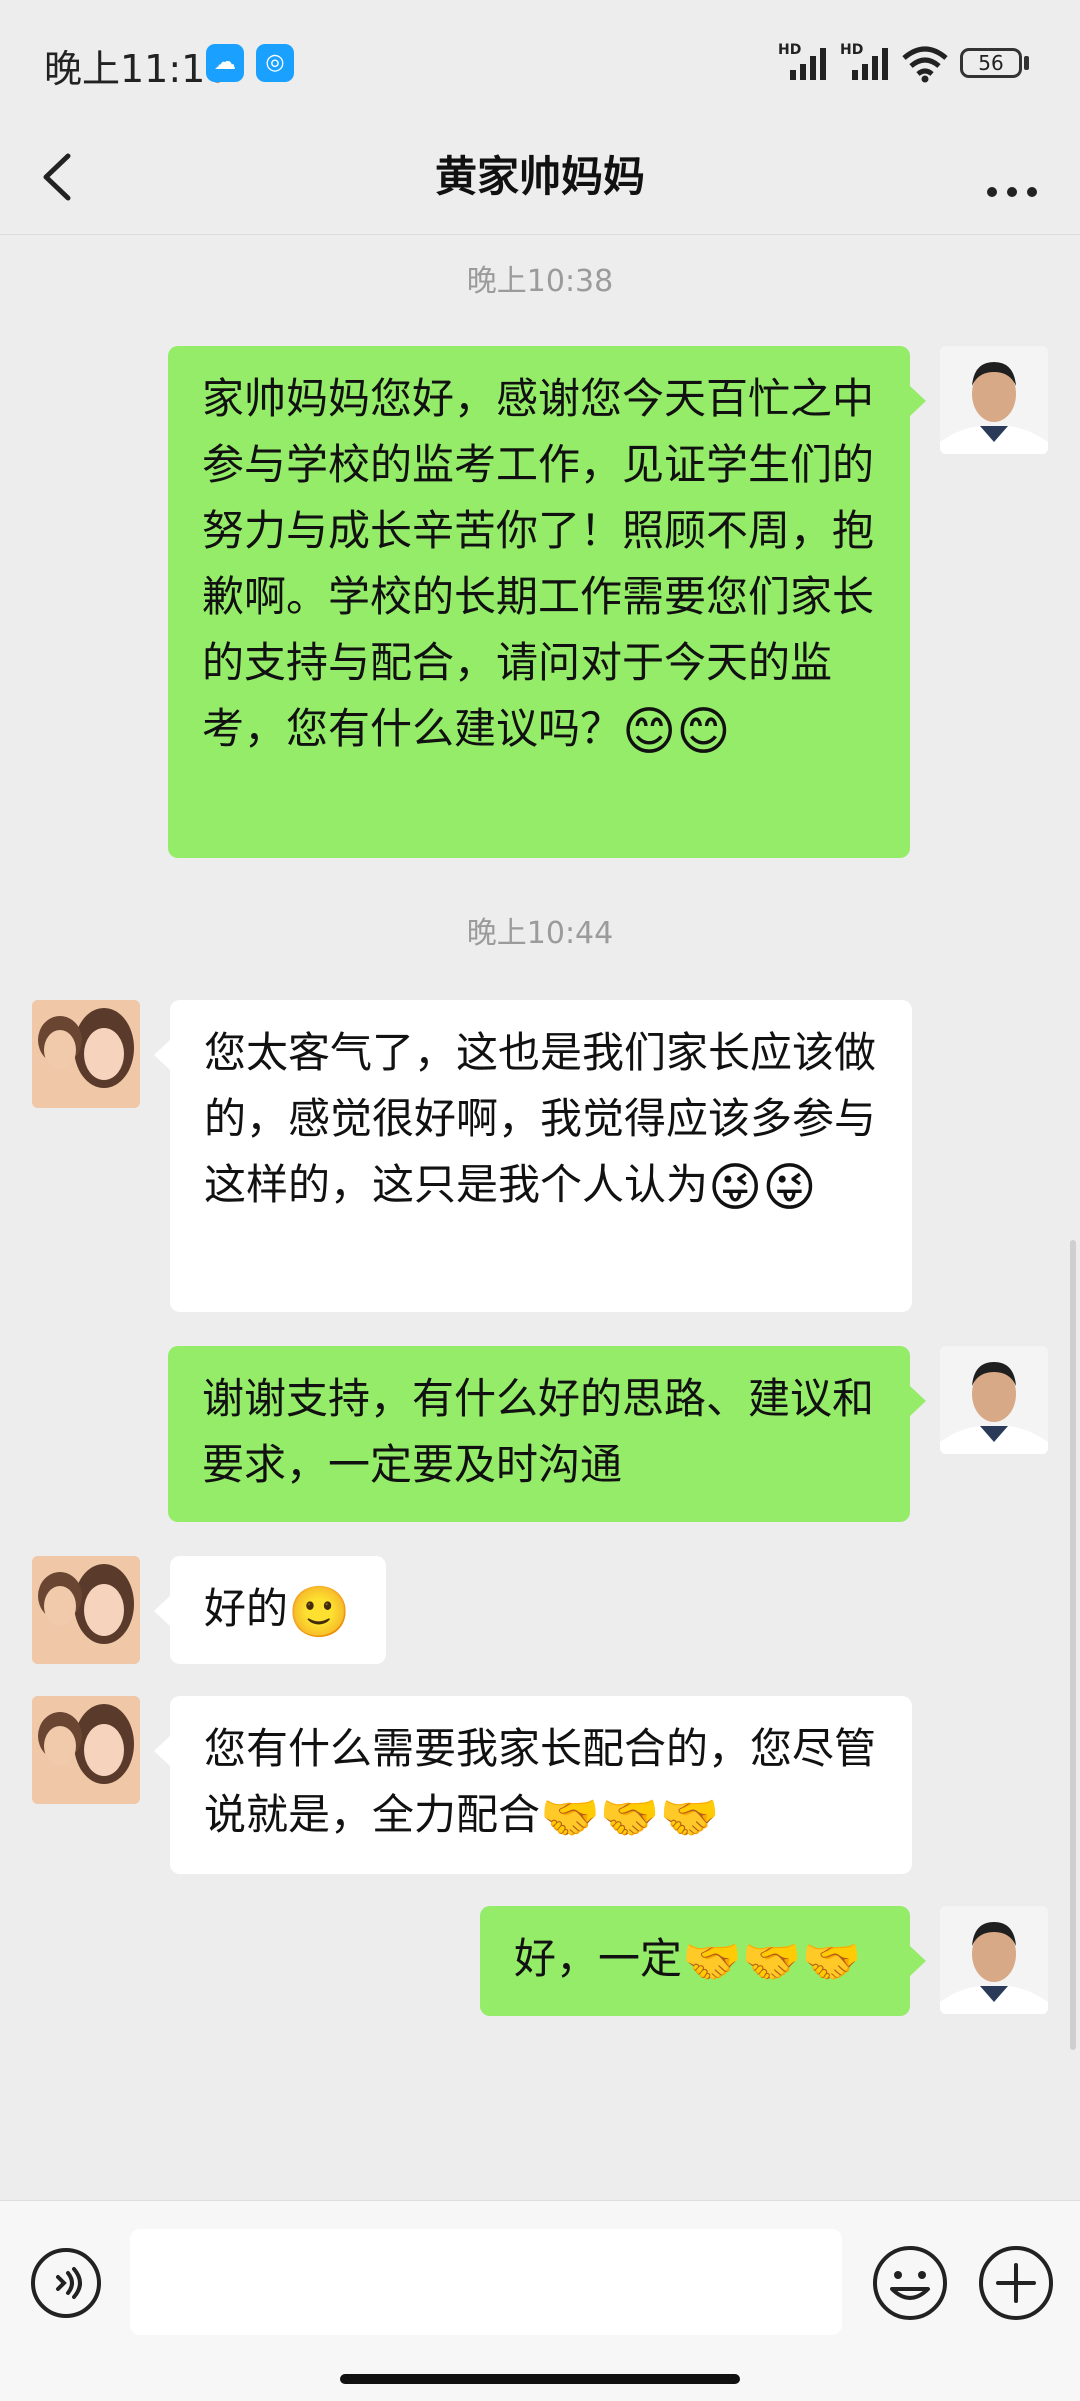 Image resolution: width=1080 pixels, height=2401 pixels. What do you see at coordinates (319, 1611) in the screenshot?
I see `smile-emoji-icon: 🙂` at bounding box center [319, 1611].